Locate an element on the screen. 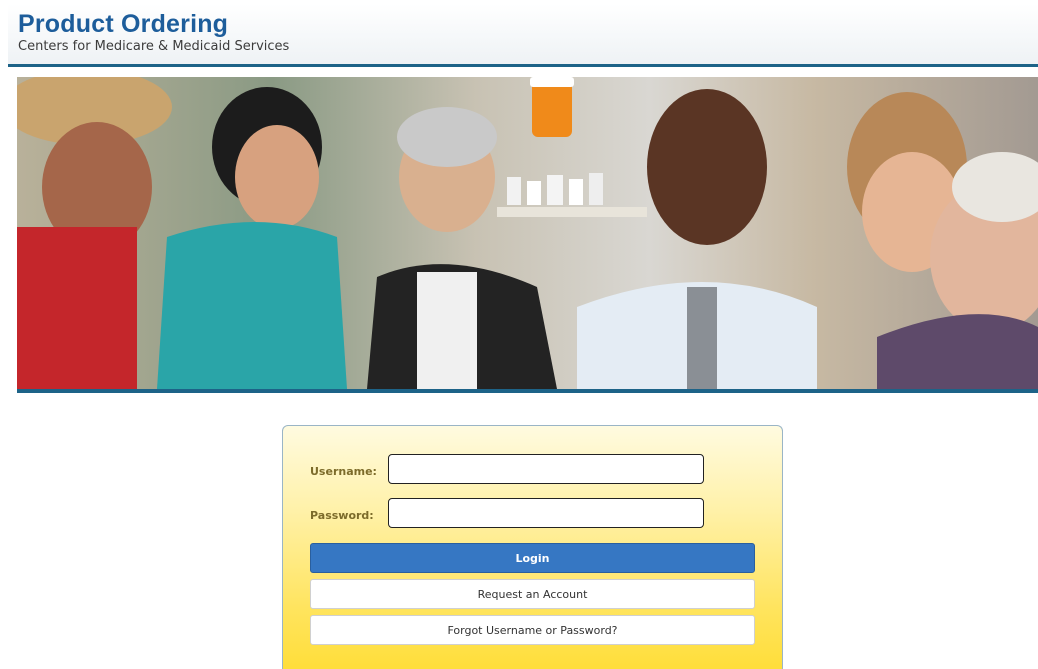 This screenshot has height=669, width=1038. page-title: Product Ordering is located at coordinates (123, 24).